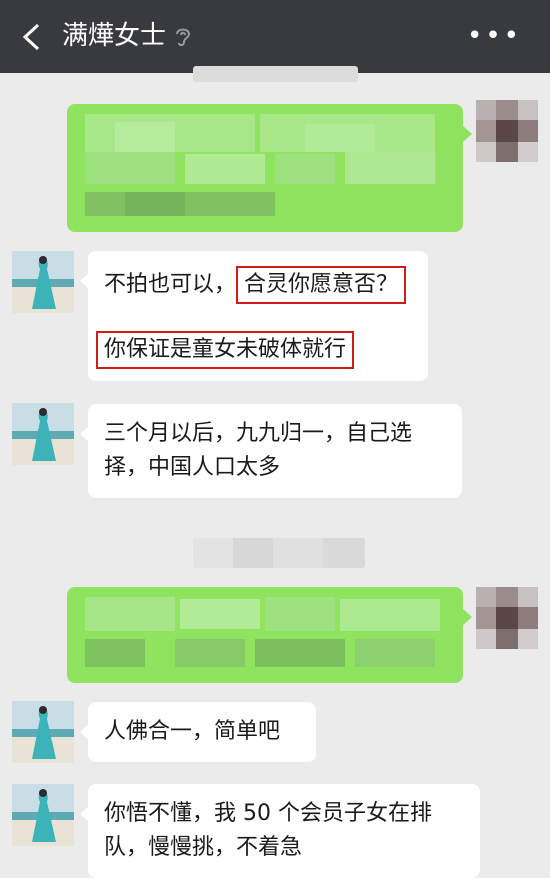  I want to click on ear-icon, so click(183, 37).